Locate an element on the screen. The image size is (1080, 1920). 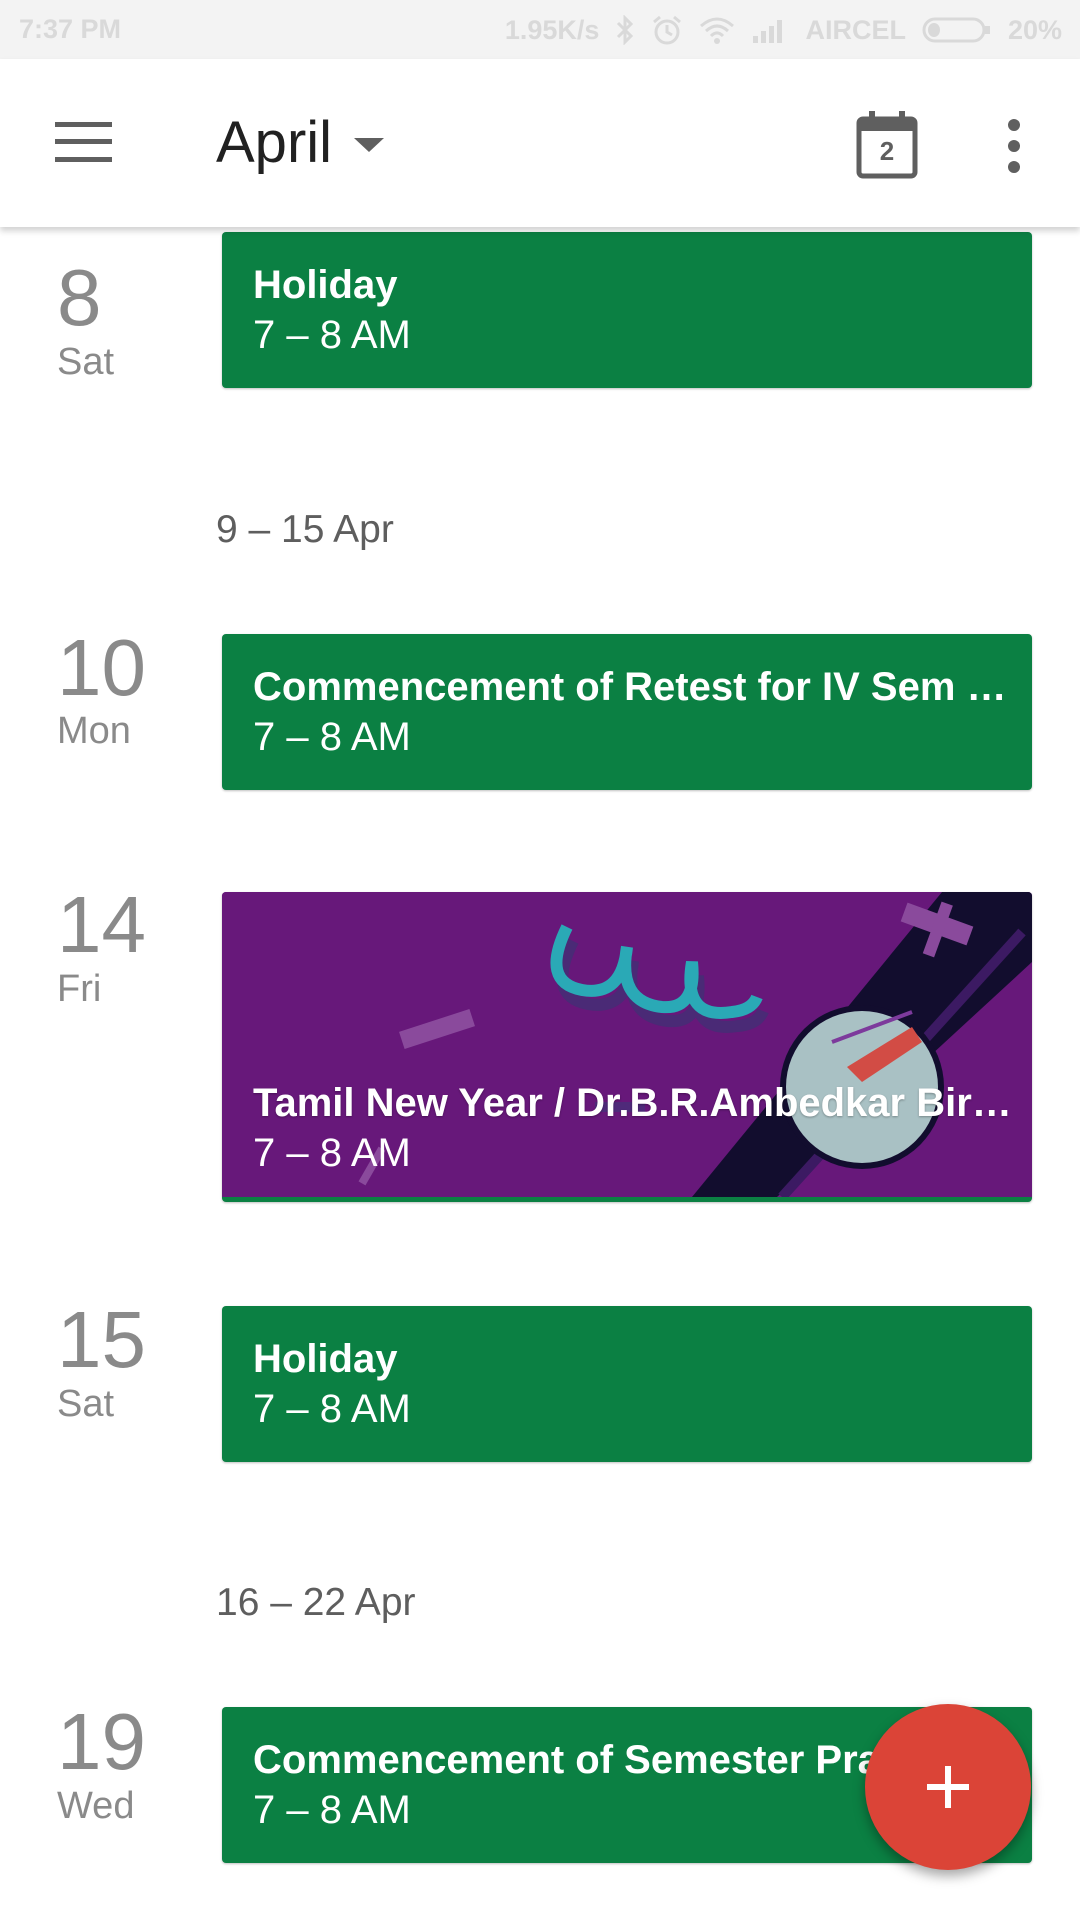
month-selector: April is located at coordinates (300, 142).